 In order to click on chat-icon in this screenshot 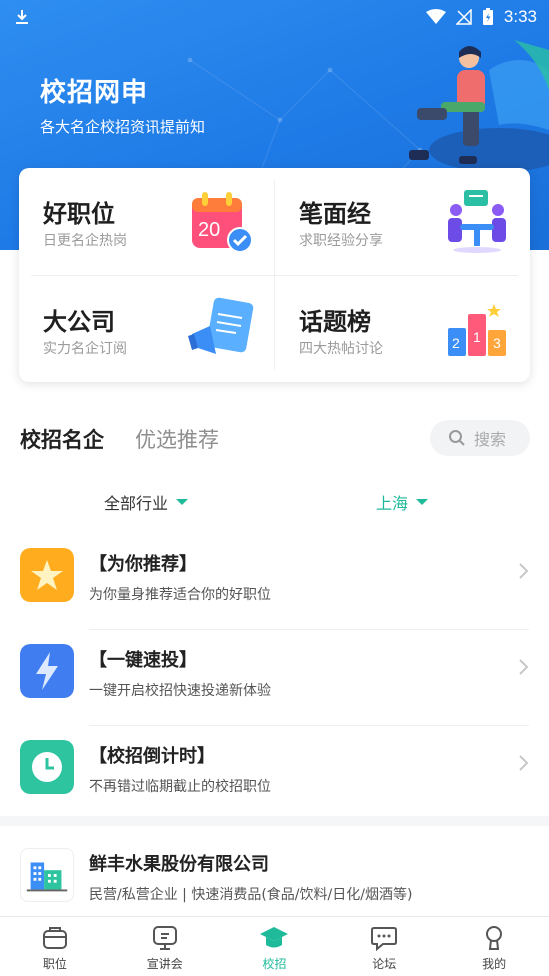, I will do `click(384, 939)`.